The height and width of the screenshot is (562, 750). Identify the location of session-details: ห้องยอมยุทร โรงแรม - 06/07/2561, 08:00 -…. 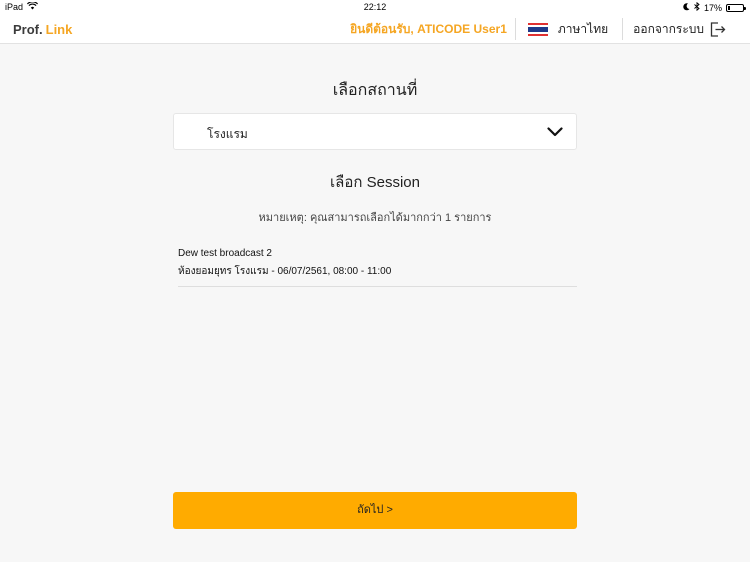
(285, 271).